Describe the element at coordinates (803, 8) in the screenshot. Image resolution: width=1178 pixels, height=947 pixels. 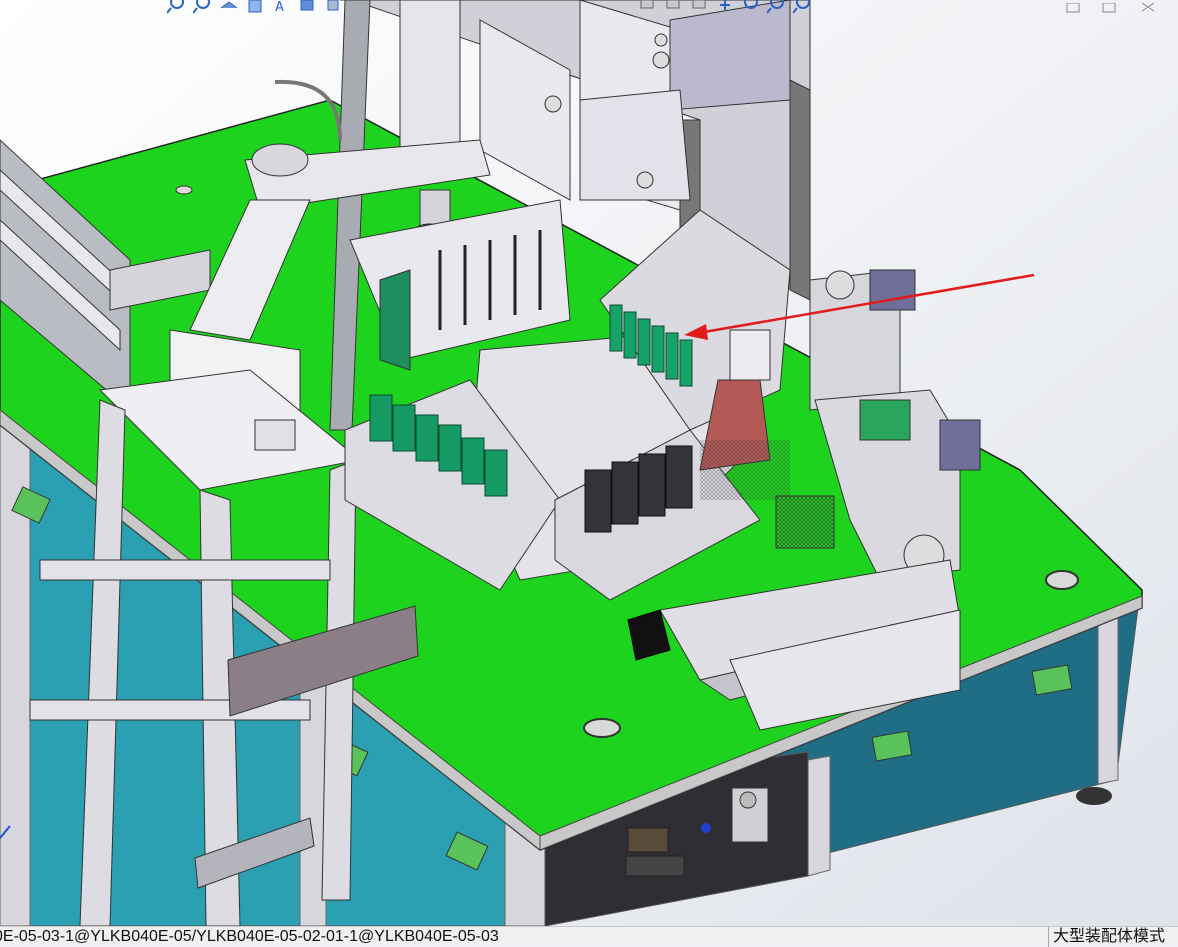
I see `zoom-icon` at that location.